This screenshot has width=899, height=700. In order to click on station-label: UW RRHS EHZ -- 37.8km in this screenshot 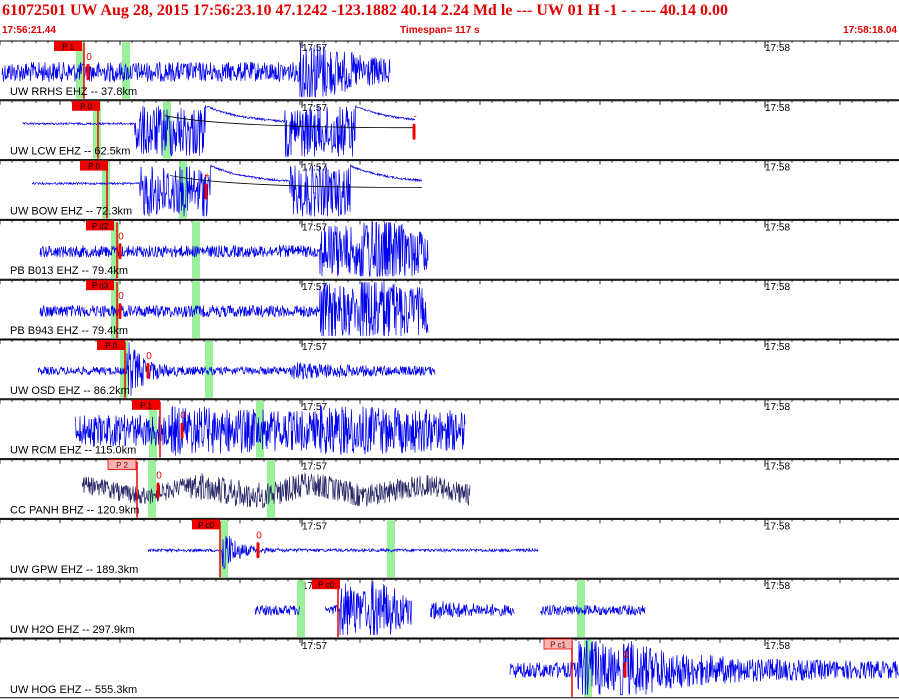, I will do `click(73, 92)`.